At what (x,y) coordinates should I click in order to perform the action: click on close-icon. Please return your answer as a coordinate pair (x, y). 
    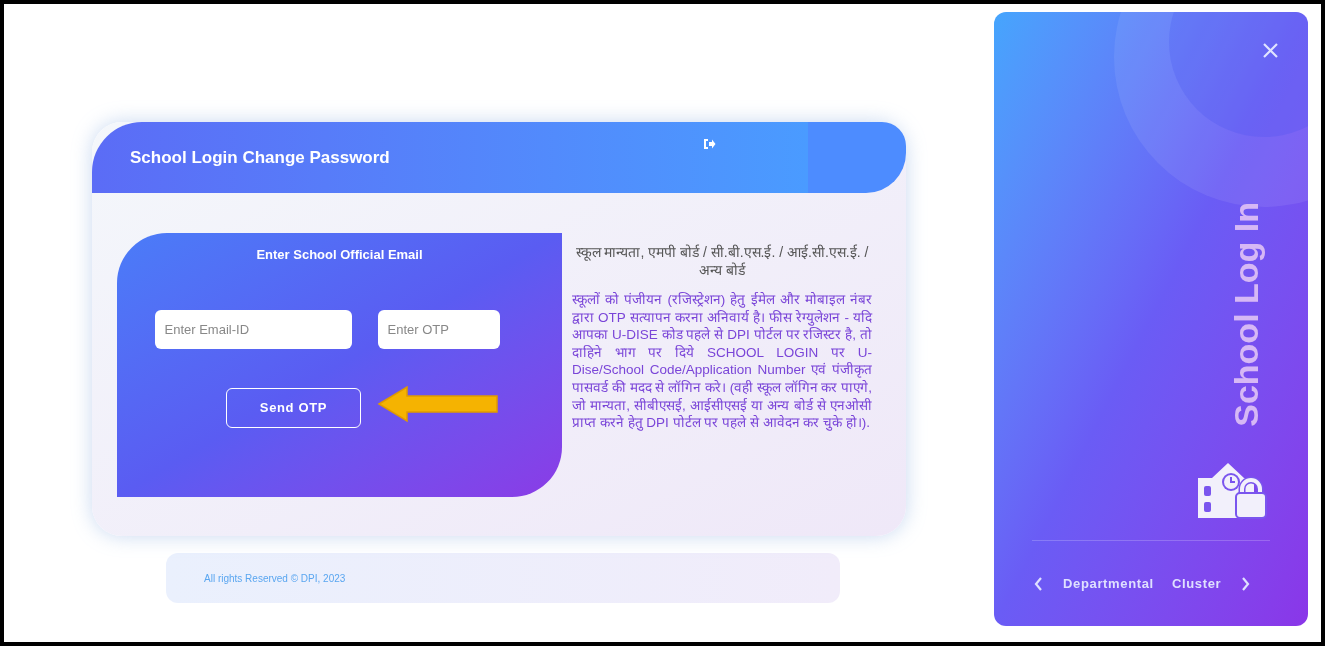
    Looking at the image, I should click on (1270, 50).